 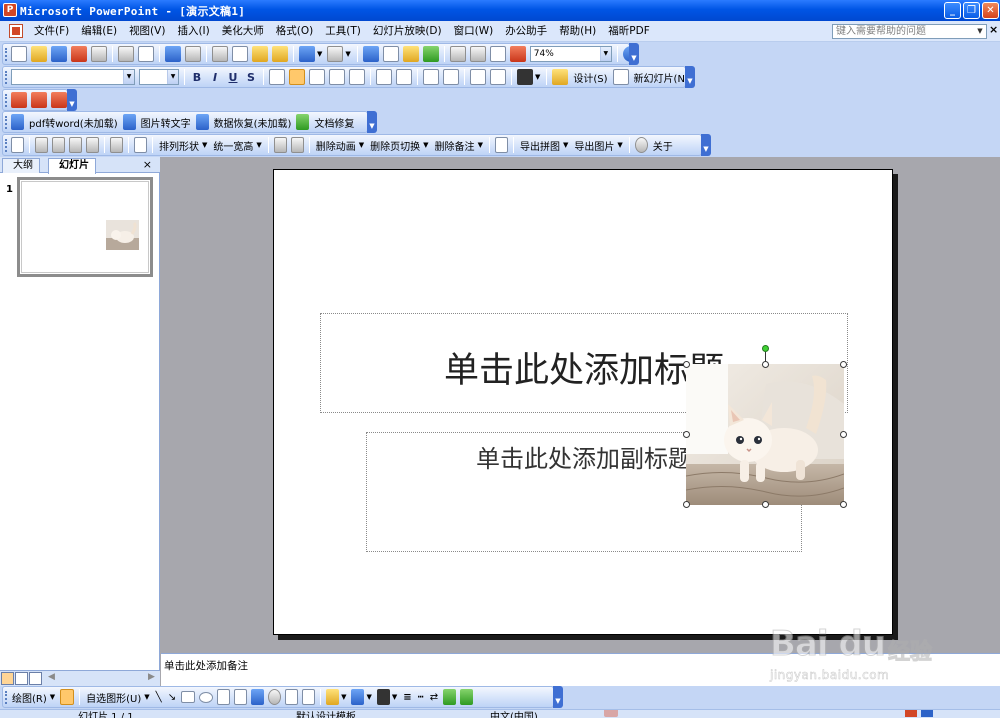 I want to click on fill-color-icon, so click(x=333, y=697).